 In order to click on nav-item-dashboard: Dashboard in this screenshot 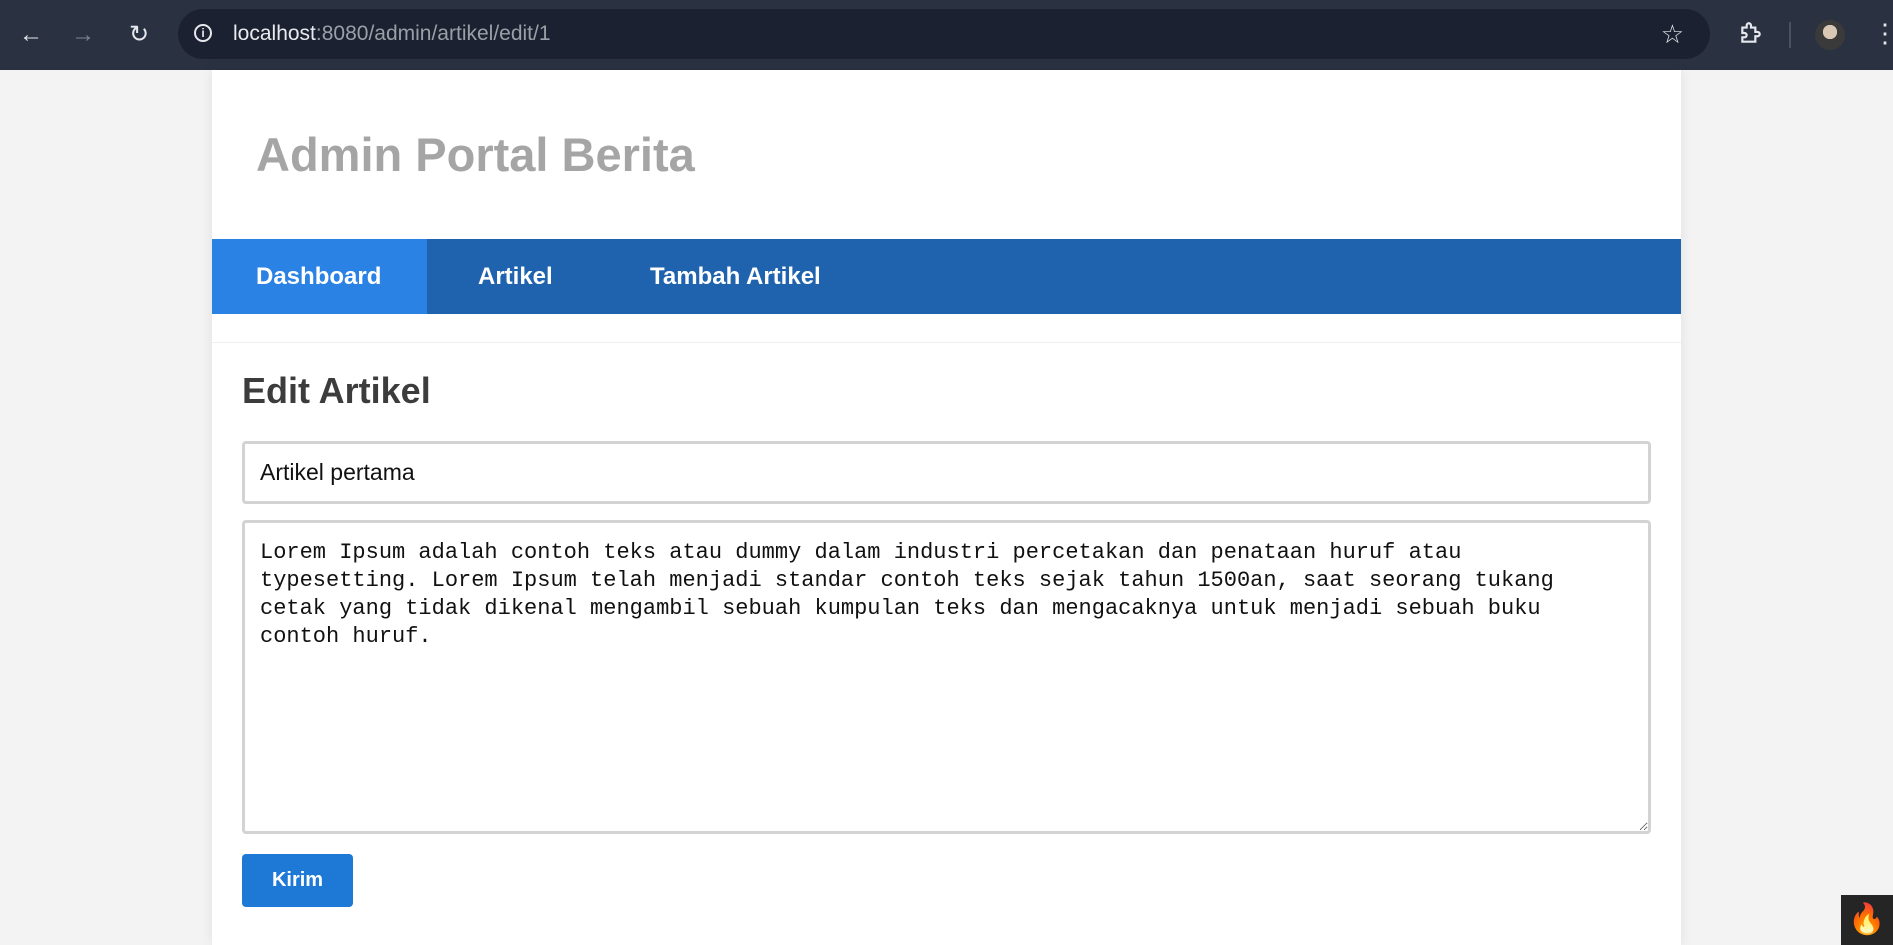, I will do `click(319, 276)`.